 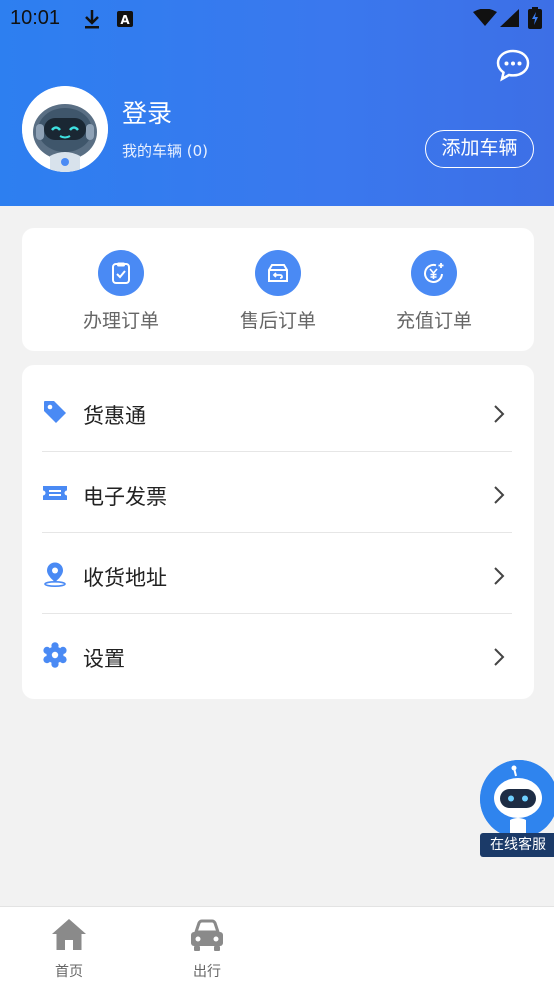 What do you see at coordinates (55, 493) in the screenshot?
I see `ticket-icon` at bounding box center [55, 493].